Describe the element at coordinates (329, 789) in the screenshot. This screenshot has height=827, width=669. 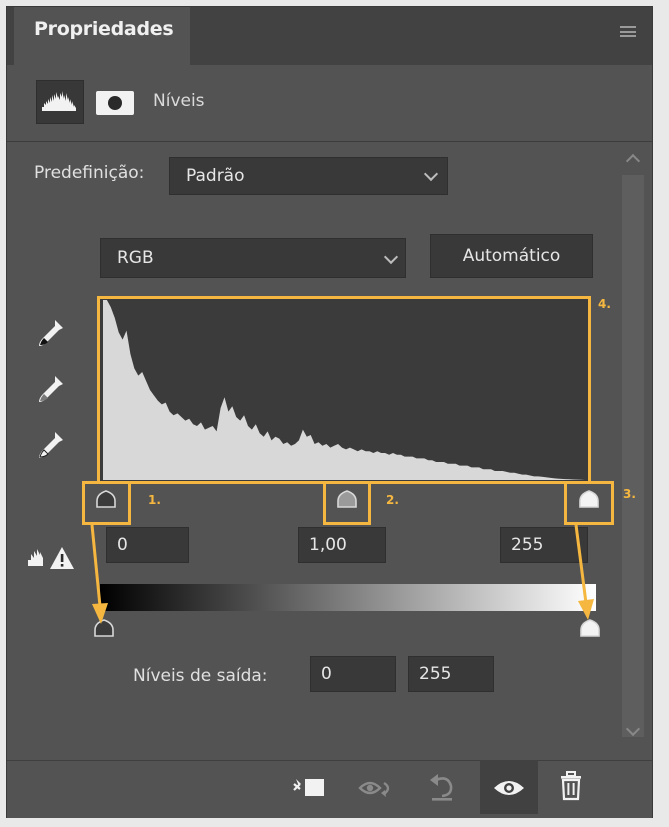
I see `bottom-toolbar` at that location.